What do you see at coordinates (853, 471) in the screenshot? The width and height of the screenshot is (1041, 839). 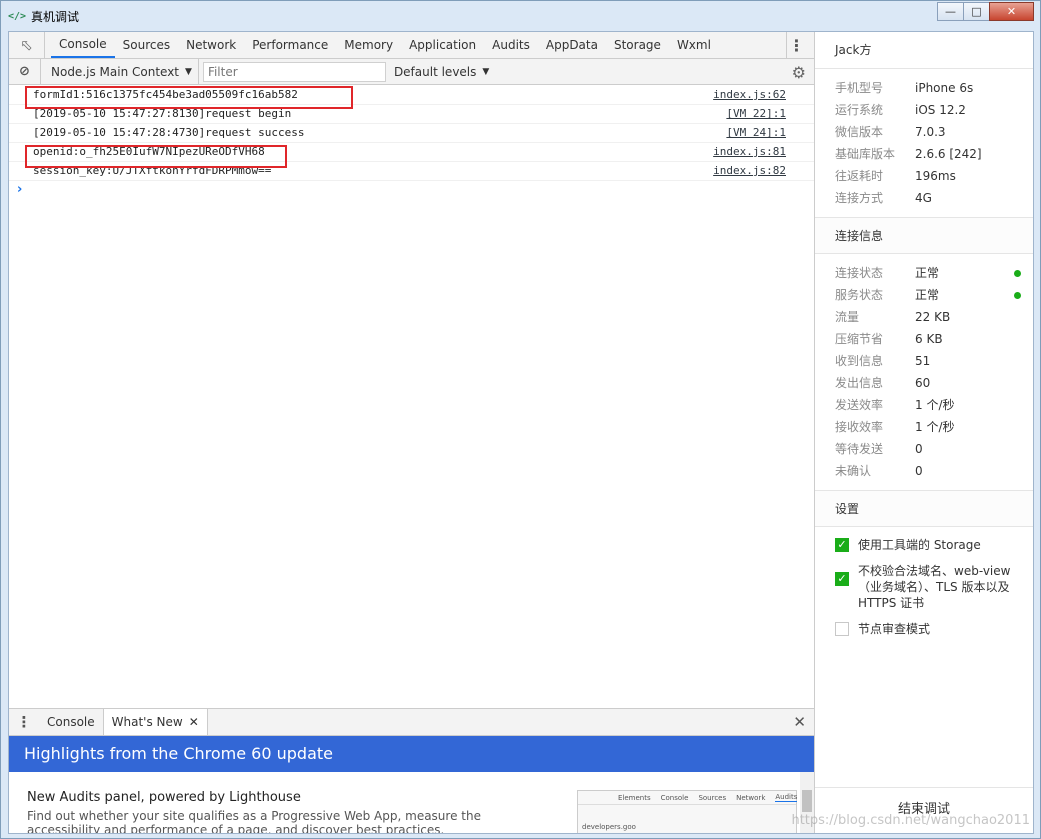 I see `info-label: 未确认` at bounding box center [853, 471].